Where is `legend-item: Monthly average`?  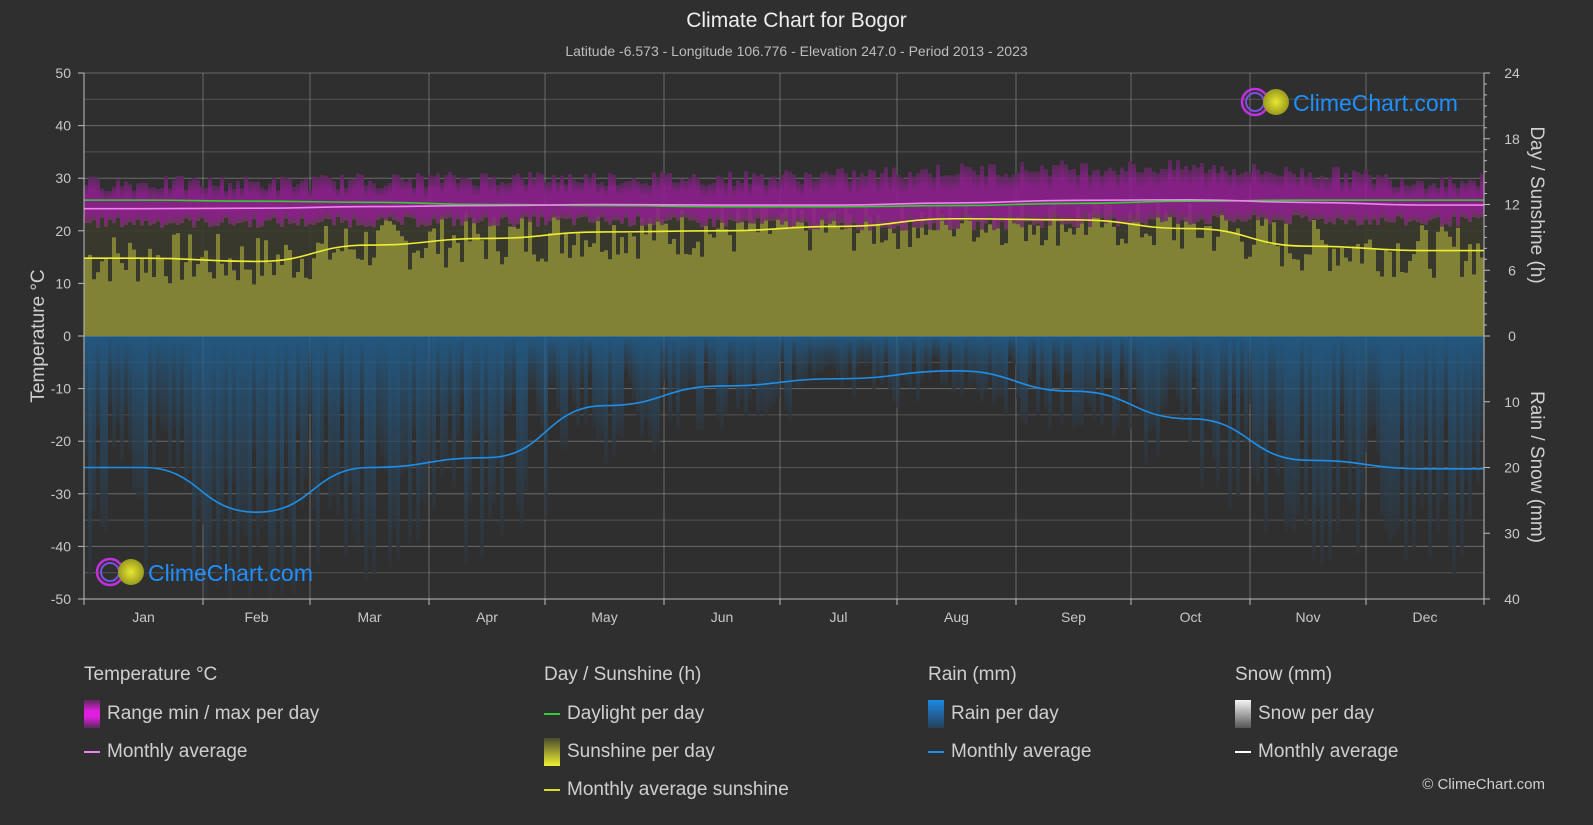 legend-item: Monthly average is located at coordinates (201, 752).